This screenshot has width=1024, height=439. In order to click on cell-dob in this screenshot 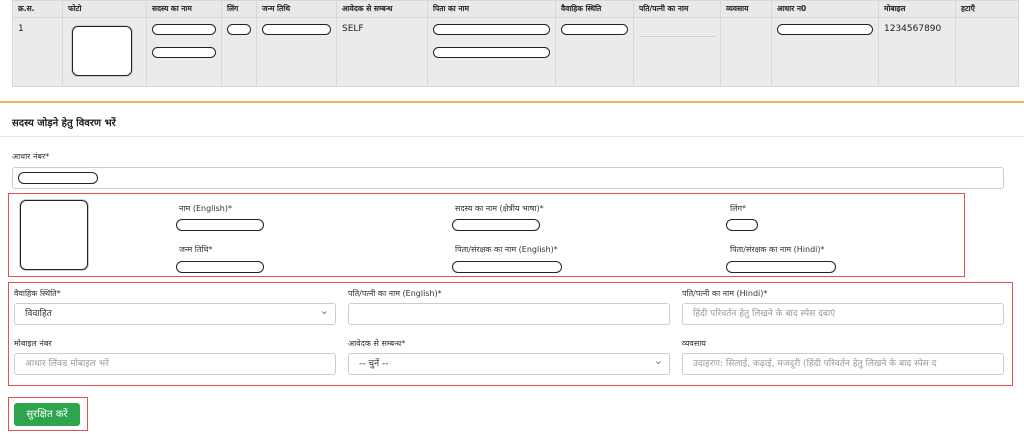, I will do `click(296, 52)`.